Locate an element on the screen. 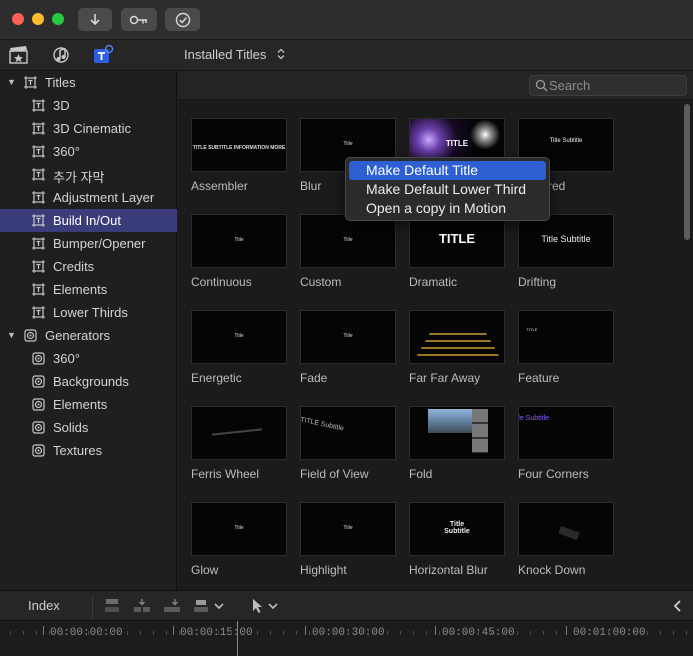  title-tile: Title Fade is located at coordinates (348, 347).